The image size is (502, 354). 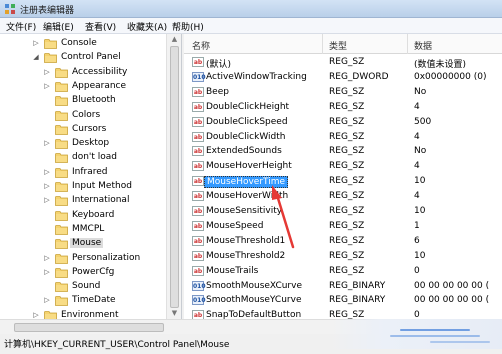 I want to click on blurred-overlay, so click(x=416, y=334).